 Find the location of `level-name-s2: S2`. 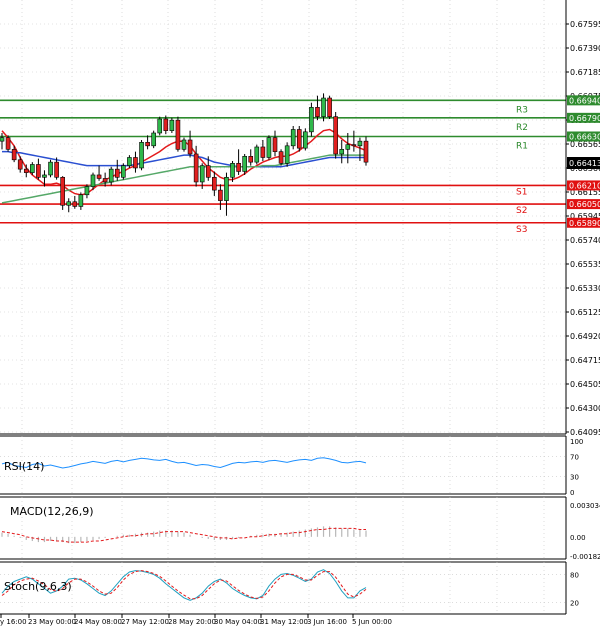

level-name-s2: S2 is located at coordinates (521, 211).